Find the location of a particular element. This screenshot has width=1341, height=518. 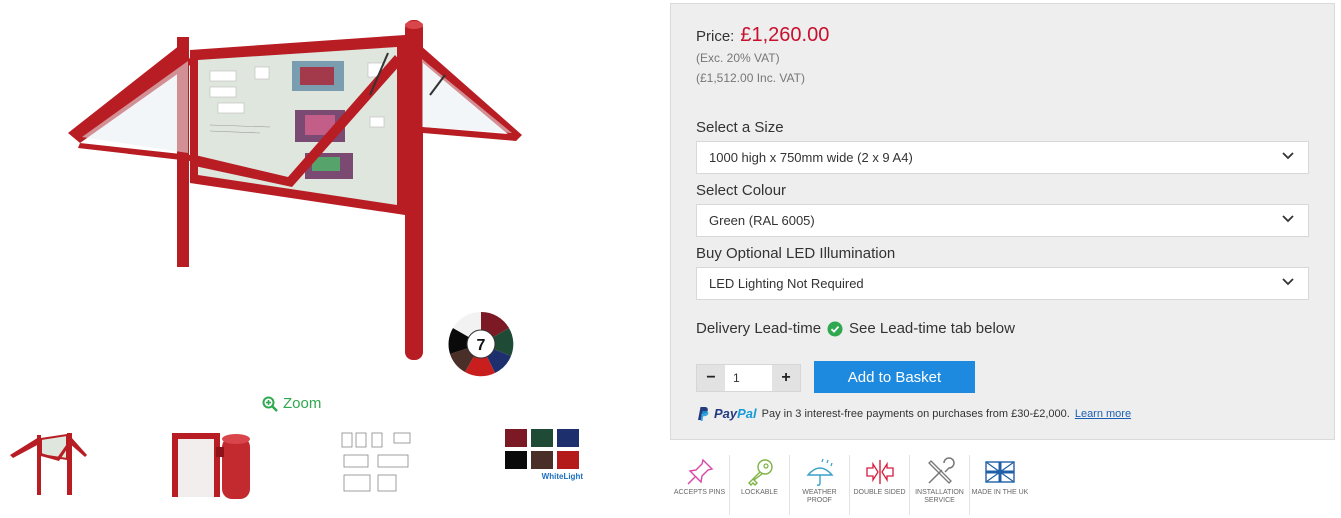

colour-select-value: Green (RAL 6005) is located at coordinates (762, 220).